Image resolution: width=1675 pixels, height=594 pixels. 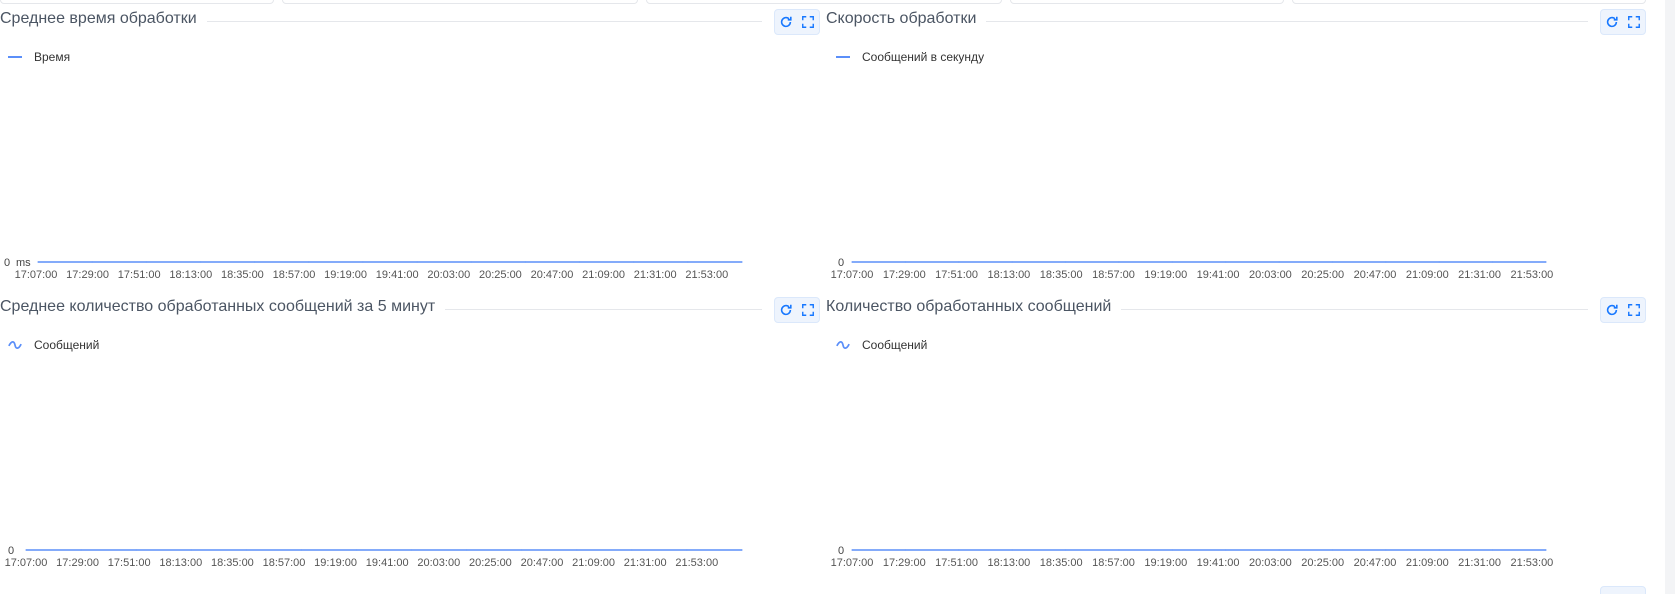 I want to click on x-tick-label: 21:31:00, so click(x=1479, y=275).